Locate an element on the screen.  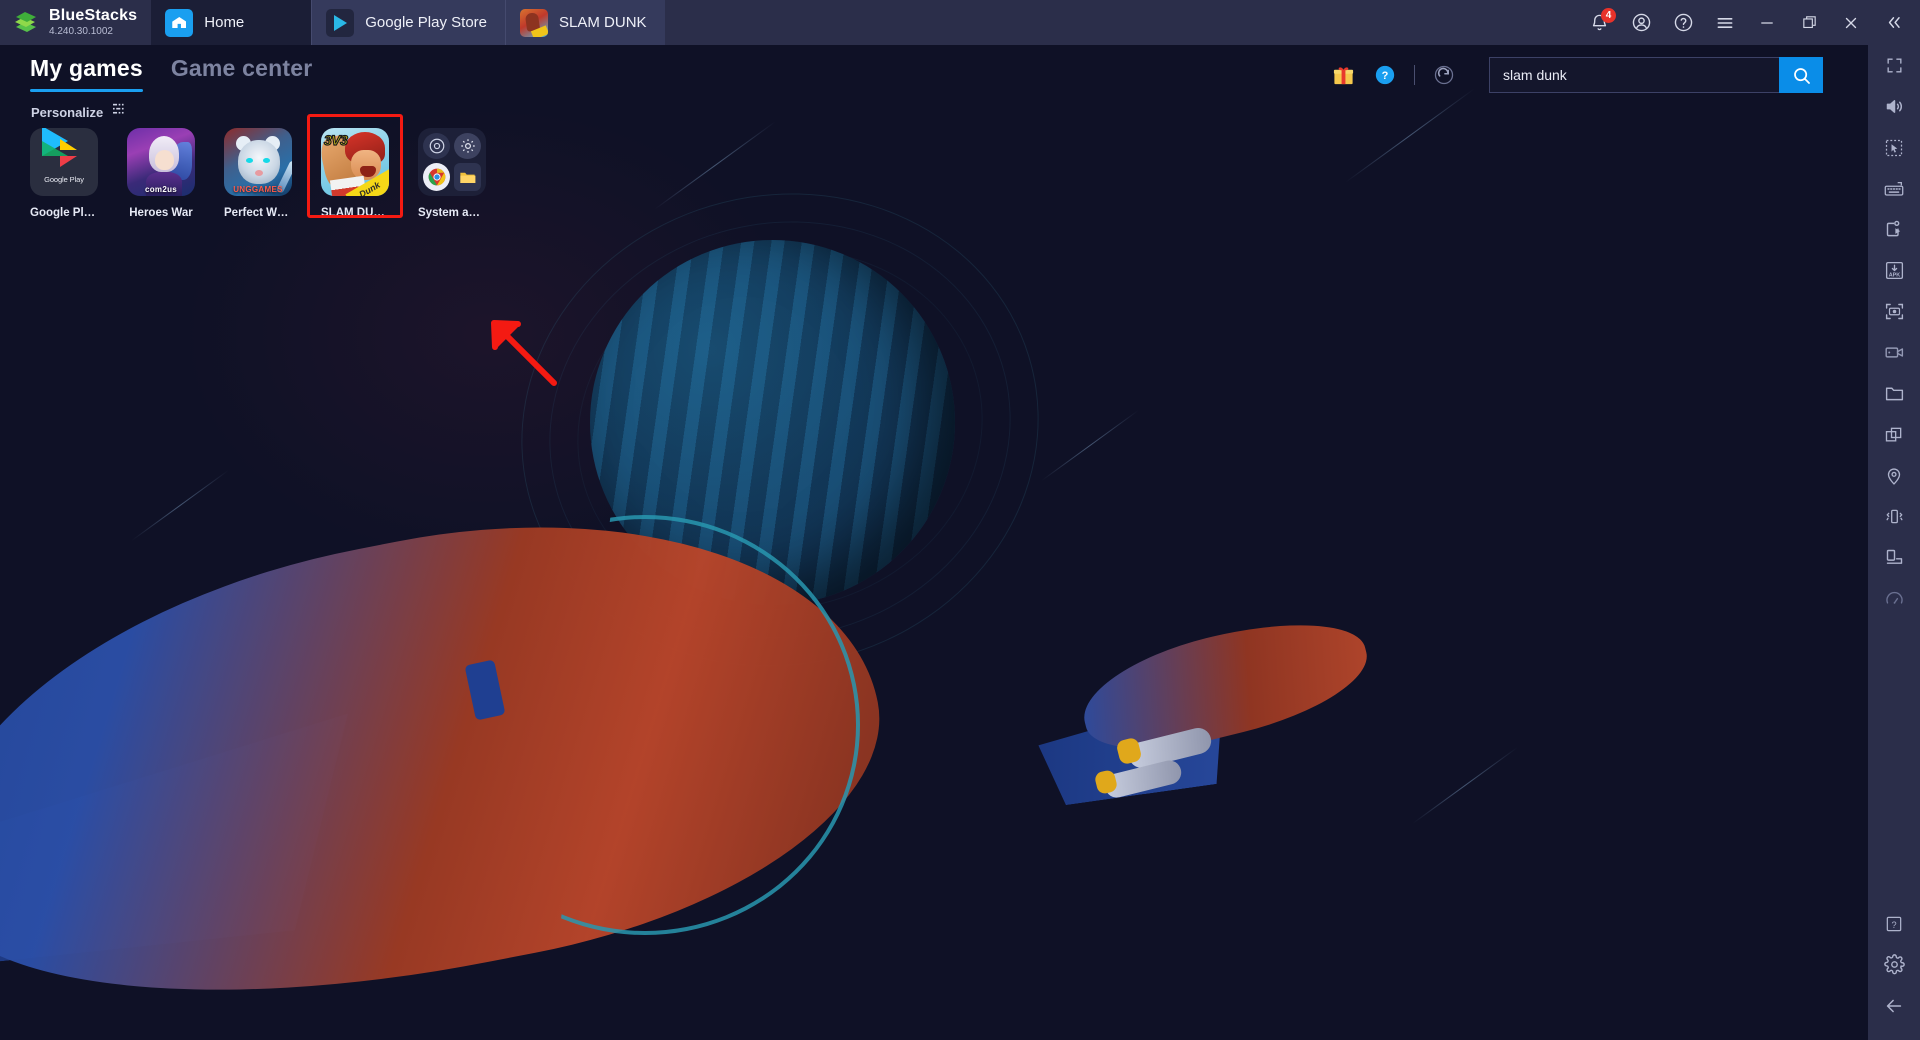
app-tile-slam-dunk: 3V3 Dunk SLAM DUNK is located at coordinates (355, 166).